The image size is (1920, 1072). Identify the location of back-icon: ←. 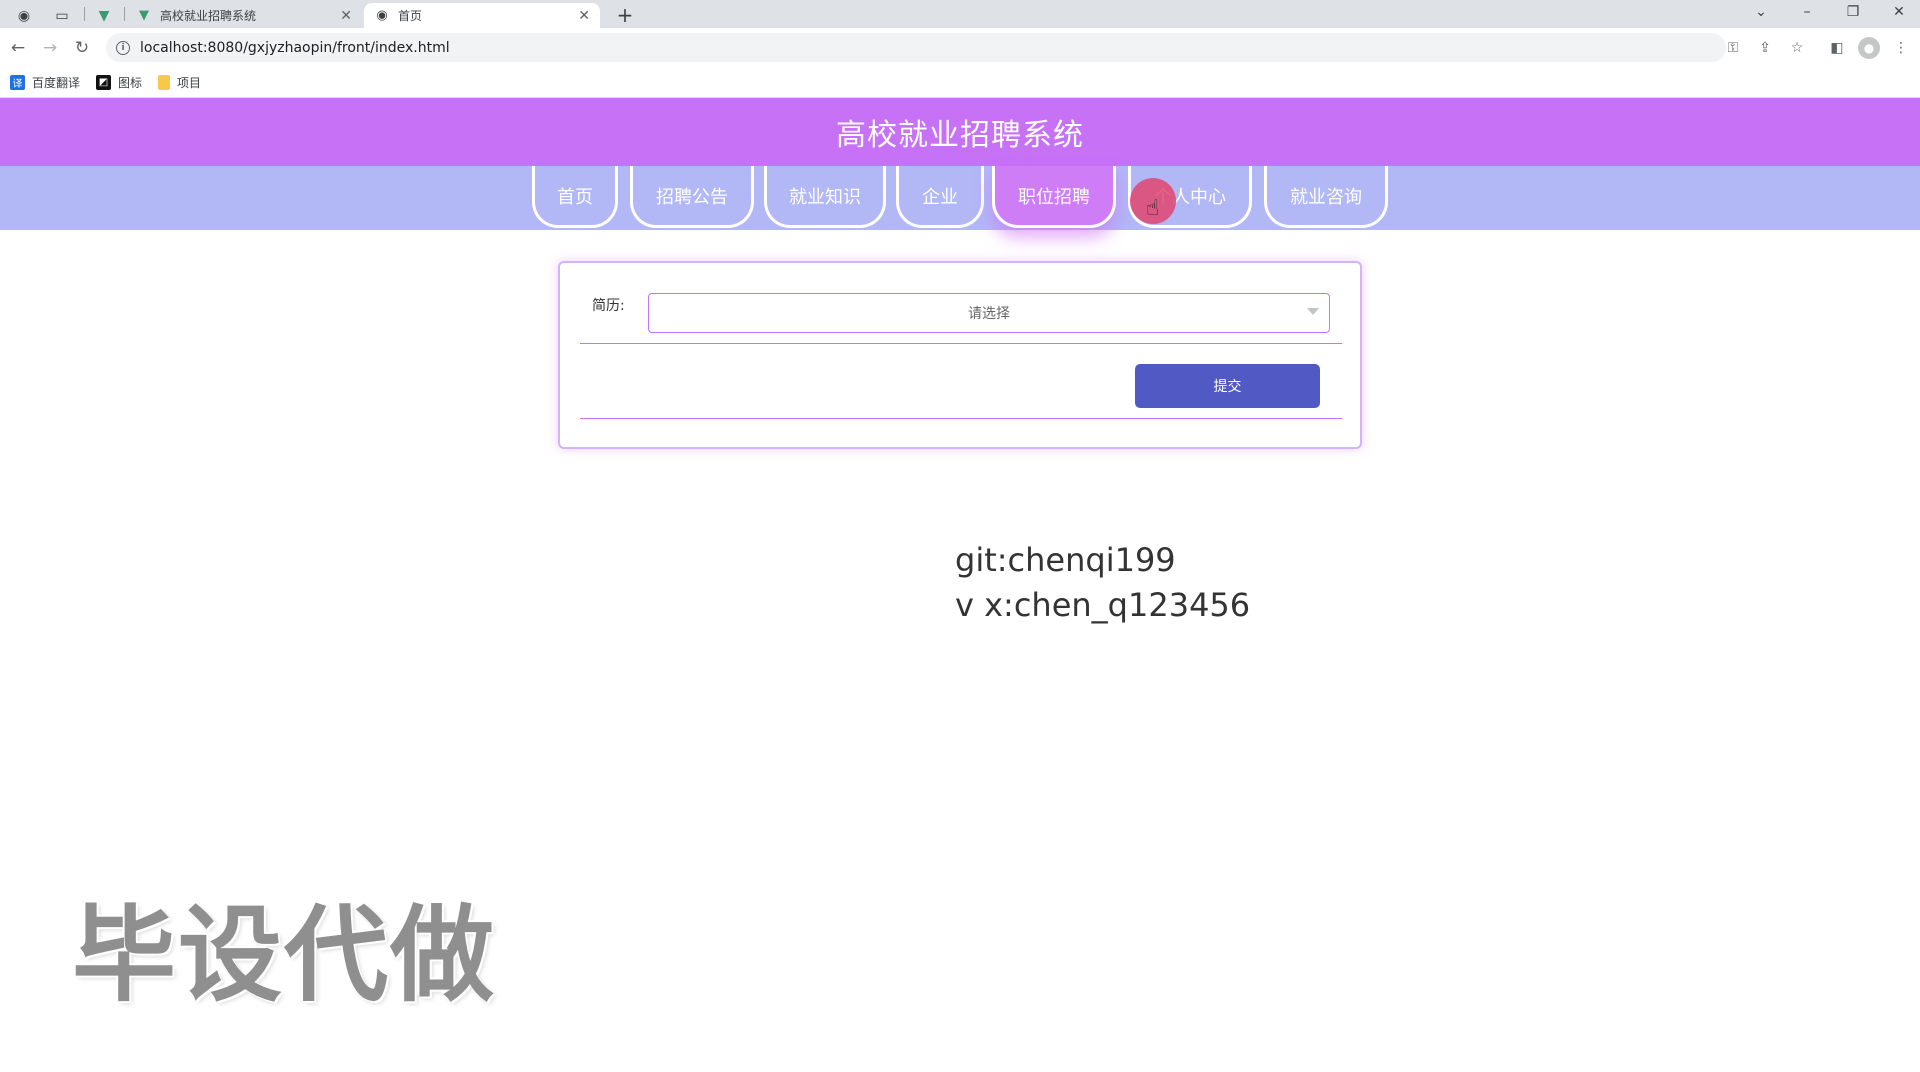
(18, 48).